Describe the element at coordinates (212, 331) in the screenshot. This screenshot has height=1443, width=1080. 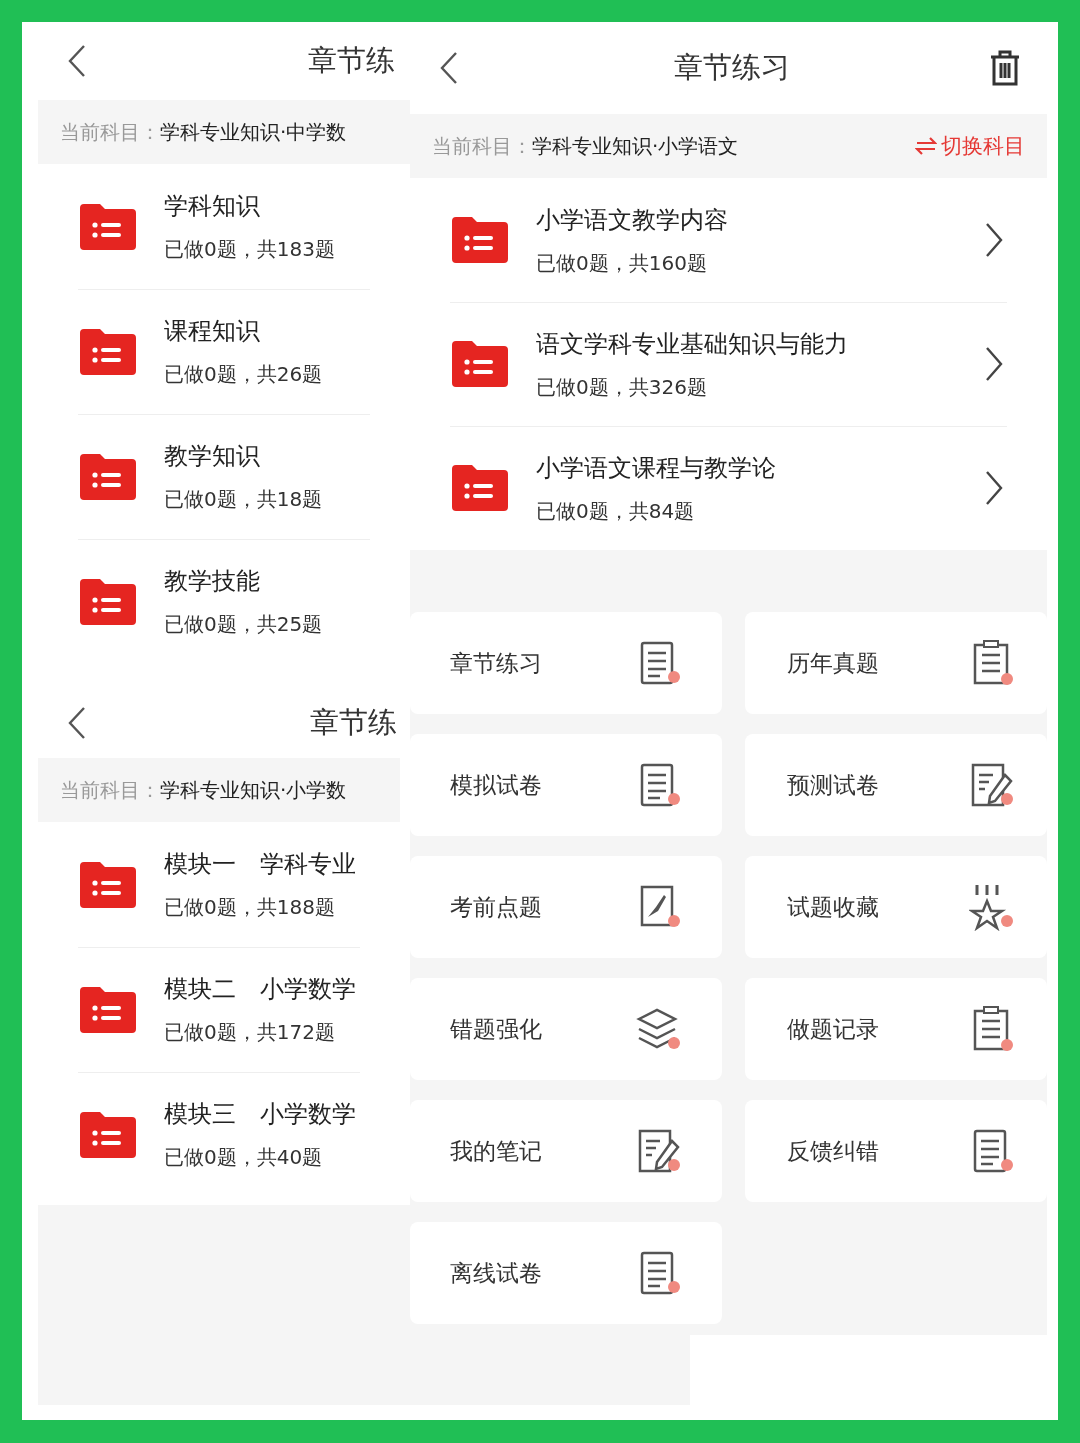
I see `chapter-title: 课程知识` at that location.